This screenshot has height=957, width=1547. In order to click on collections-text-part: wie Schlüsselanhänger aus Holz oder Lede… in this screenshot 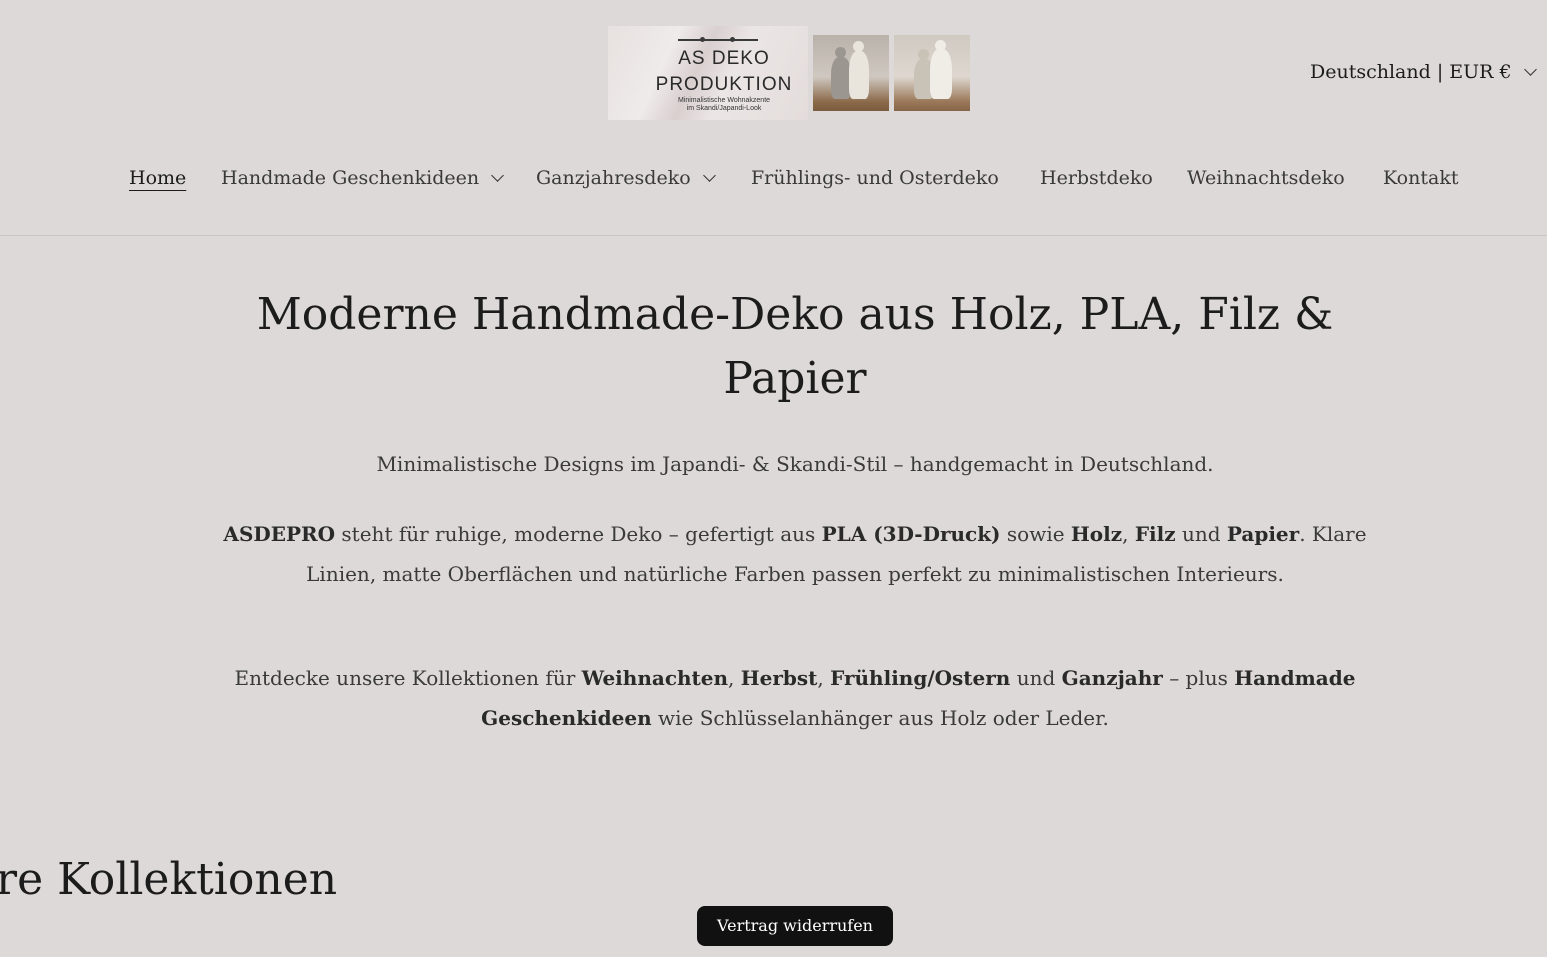, I will do `click(880, 718)`.